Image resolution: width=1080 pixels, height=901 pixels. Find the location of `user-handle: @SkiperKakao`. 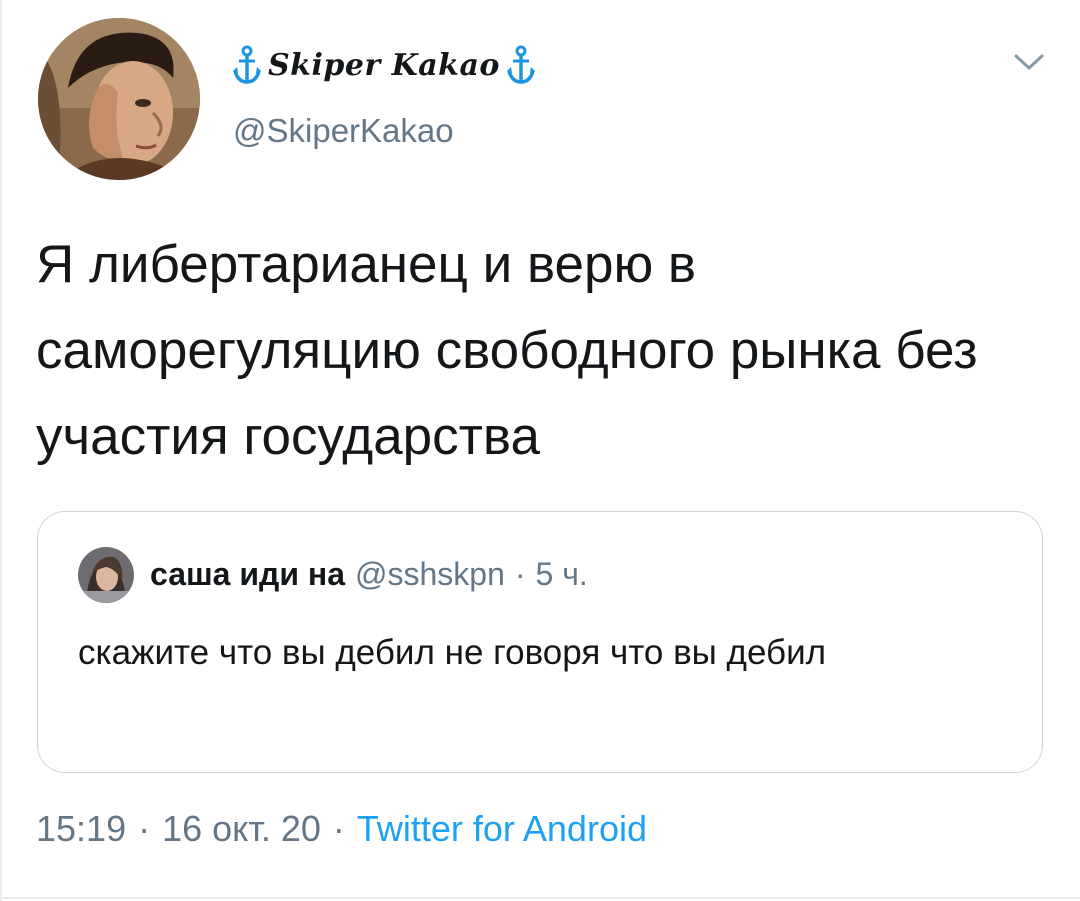

user-handle: @SkiperKakao is located at coordinates (343, 131).